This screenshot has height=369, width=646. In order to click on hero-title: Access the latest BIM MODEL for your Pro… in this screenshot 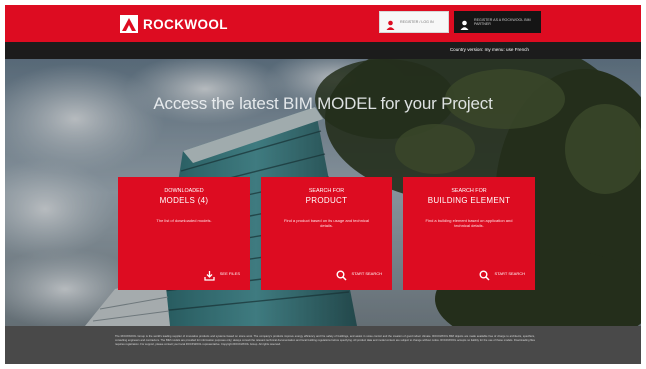, I will do `click(323, 103)`.